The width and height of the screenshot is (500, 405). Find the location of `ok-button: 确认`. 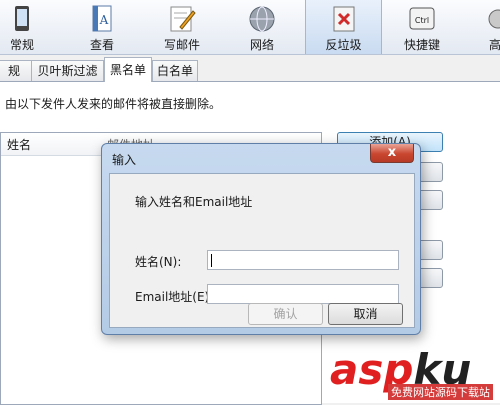

ok-button: 确认 is located at coordinates (285, 314).